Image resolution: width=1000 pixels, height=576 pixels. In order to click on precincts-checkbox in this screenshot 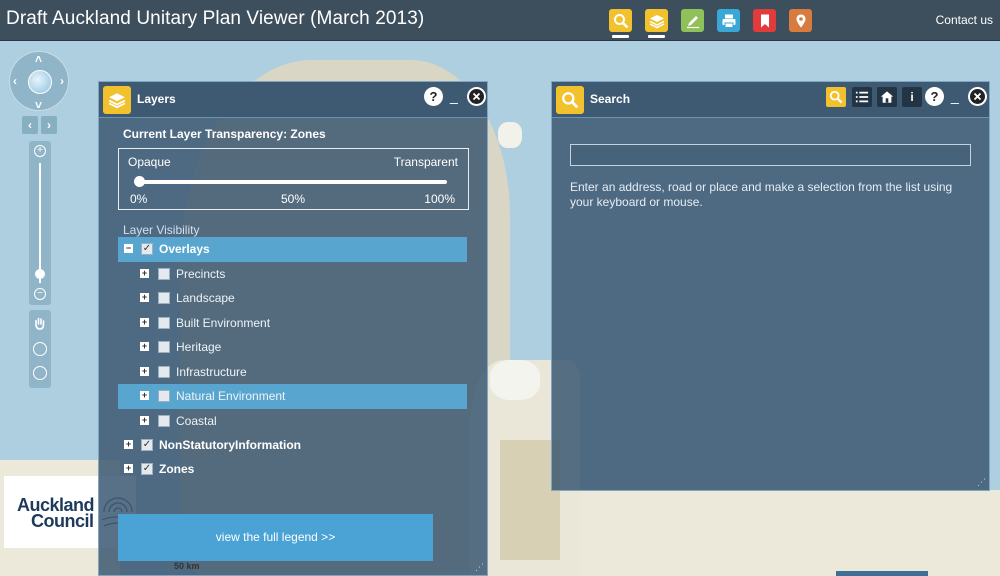, I will do `click(164, 274)`.